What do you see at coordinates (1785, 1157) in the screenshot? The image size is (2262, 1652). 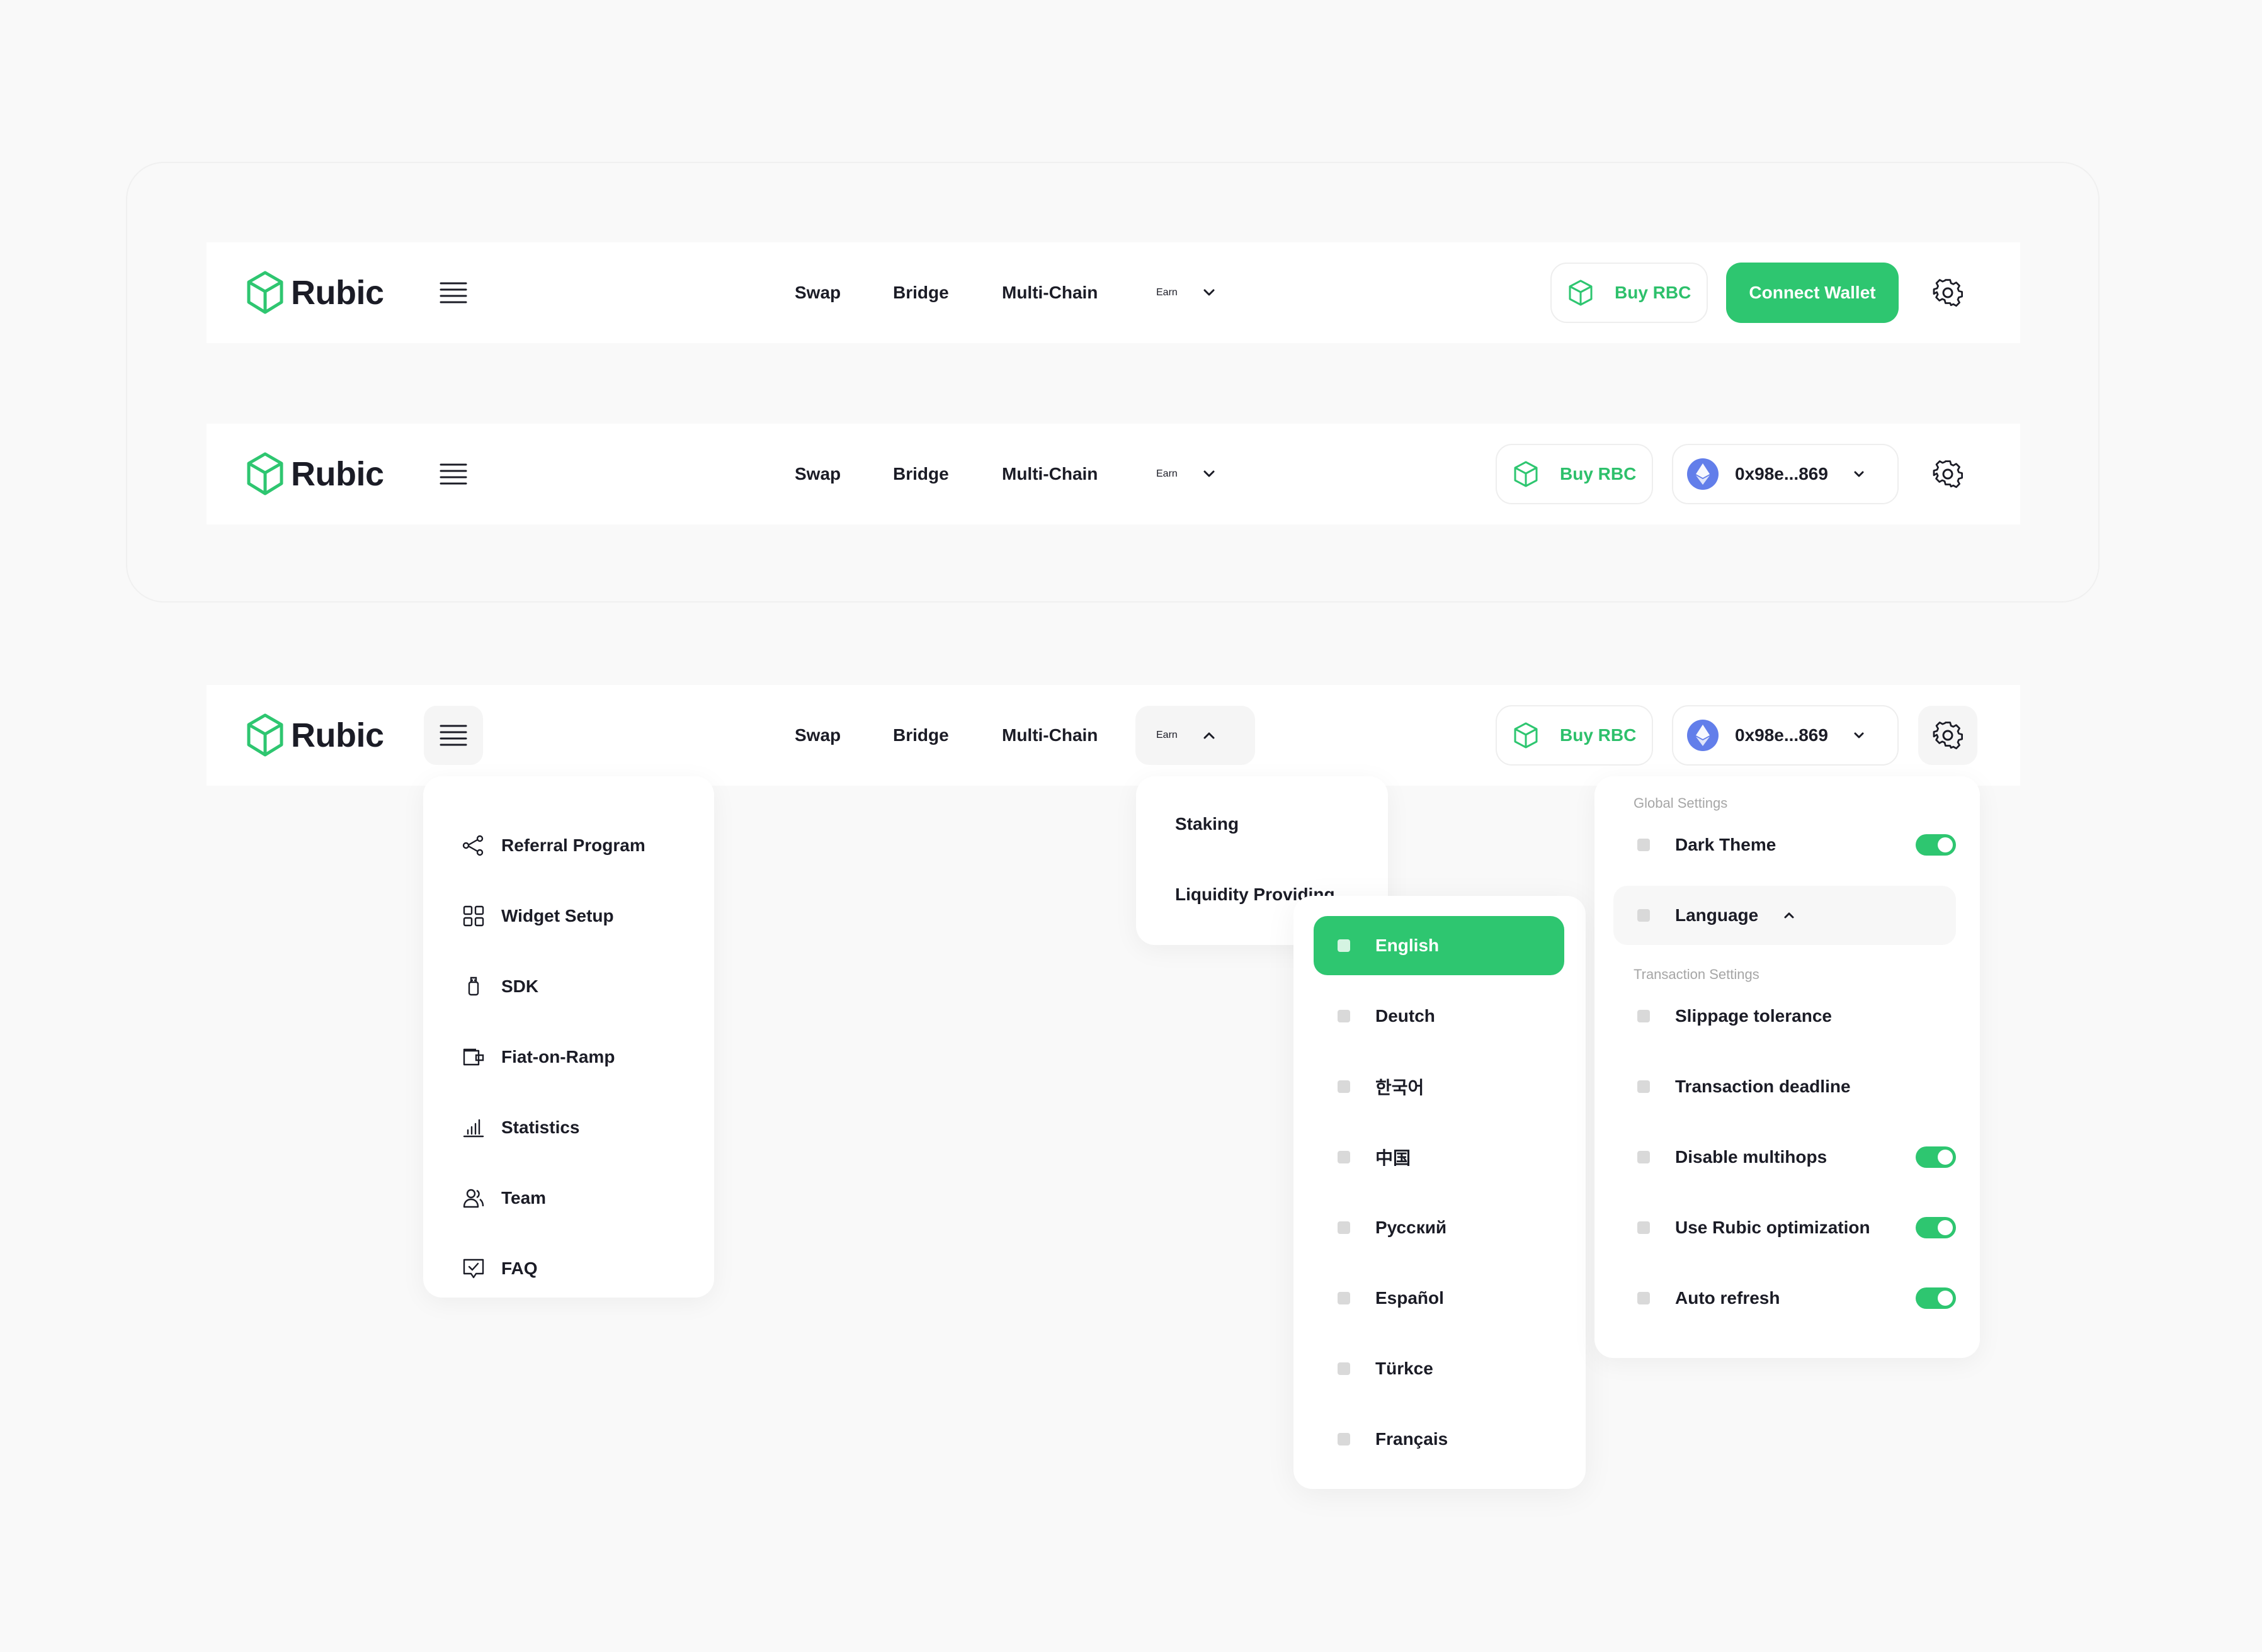 I see `setting-multihops: Disable multihops` at bounding box center [1785, 1157].